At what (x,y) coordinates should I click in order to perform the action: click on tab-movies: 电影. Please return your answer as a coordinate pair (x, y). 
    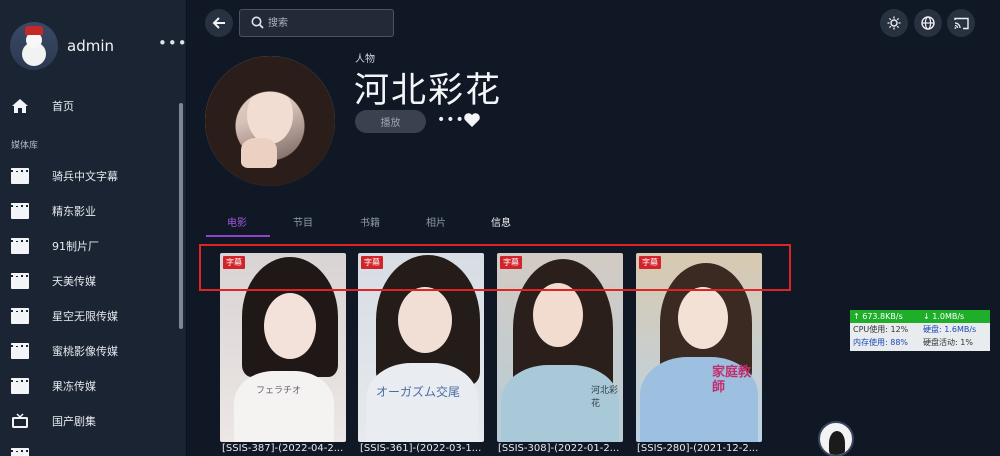
    Looking at the image, I should click on (237, 221).